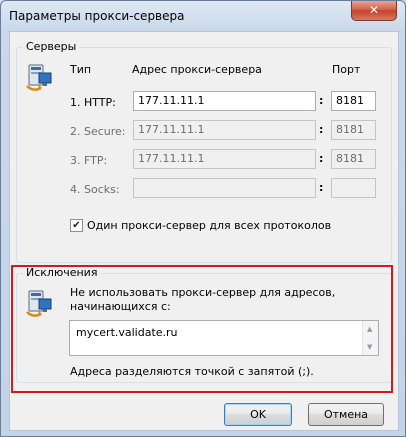  What do you see at coordinates (321, 100) in the screenshot?
I see `http-colon: :` at bounding box center [321, 100].